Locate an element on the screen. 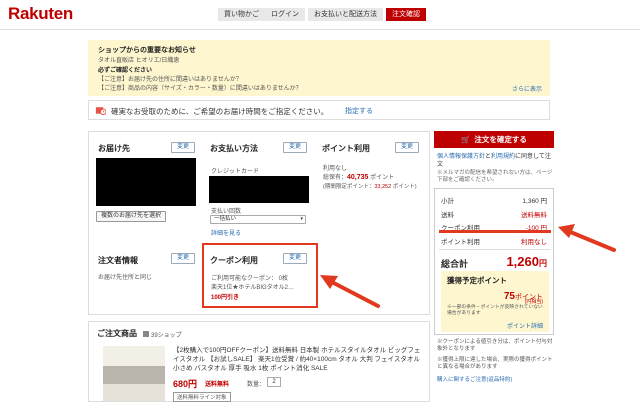 The image size is (640, 402). cart-icon: 🛒 is located at coordinates (466, 139).